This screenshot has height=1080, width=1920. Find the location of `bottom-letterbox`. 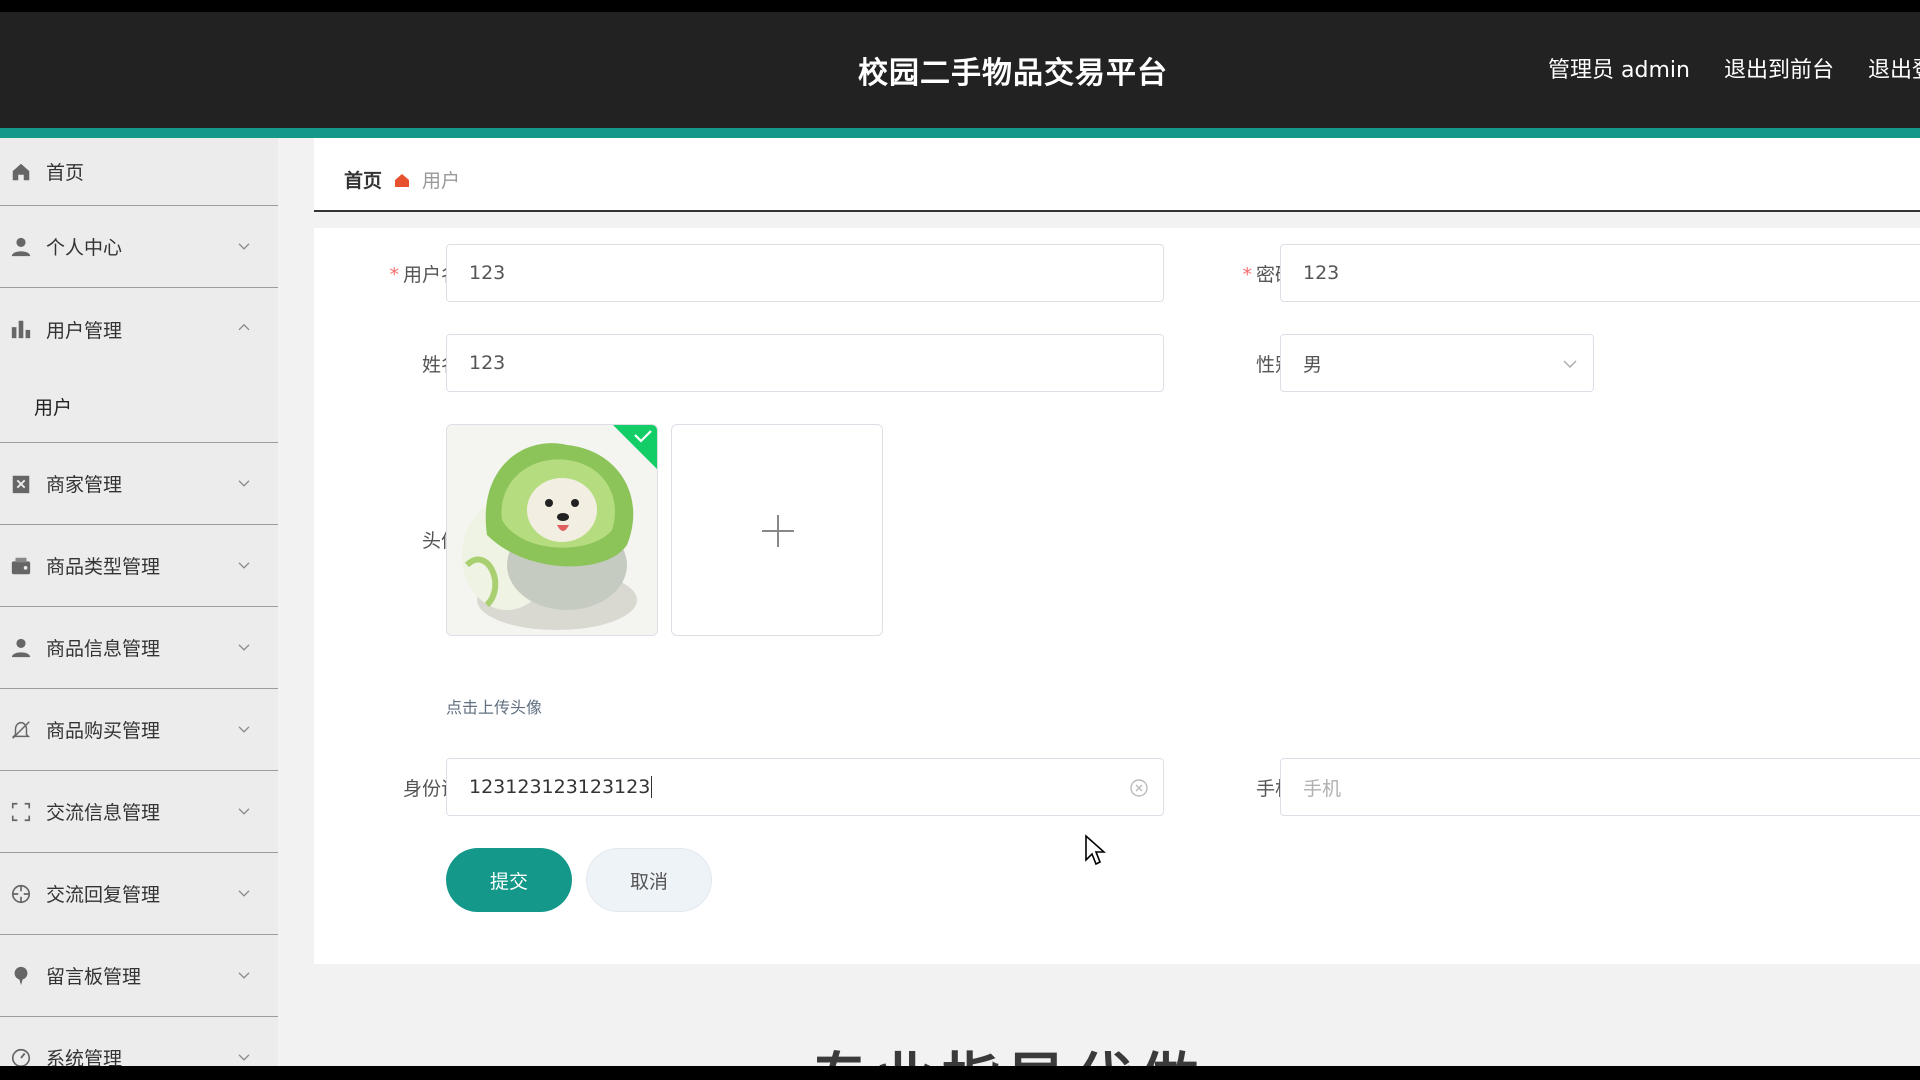

bottom-letterbox is located at coordinates (960, 1073).